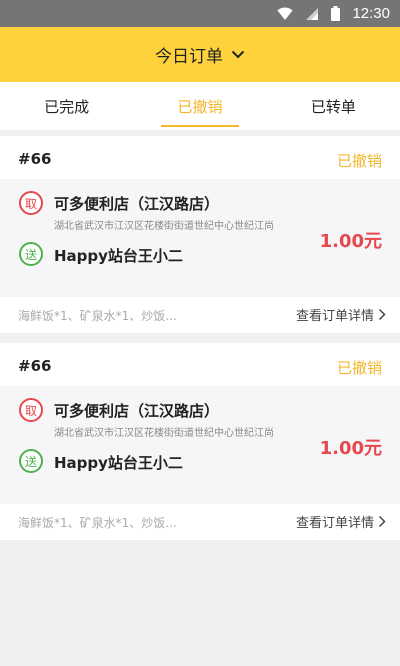  What do you see at coordinates (312, 13) in the screenshot?
I see `signal-icon` at bounding box center [312, 13].